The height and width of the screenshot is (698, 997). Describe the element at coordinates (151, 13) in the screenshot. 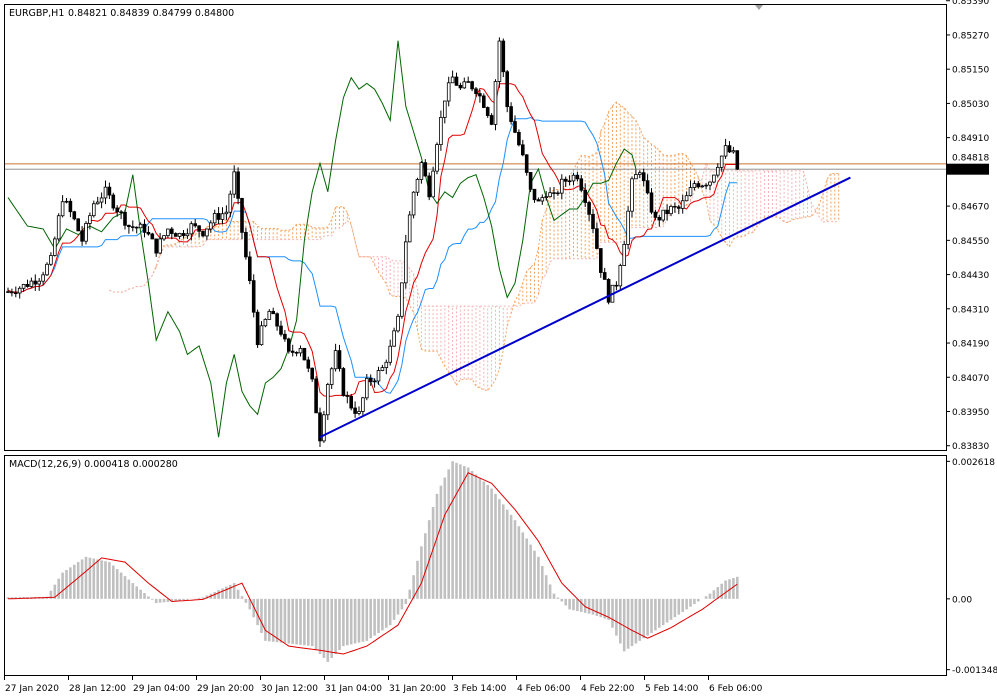

I see `ohlc-values: 0.84821 0.84839 0.84799 0.84800` at that location.